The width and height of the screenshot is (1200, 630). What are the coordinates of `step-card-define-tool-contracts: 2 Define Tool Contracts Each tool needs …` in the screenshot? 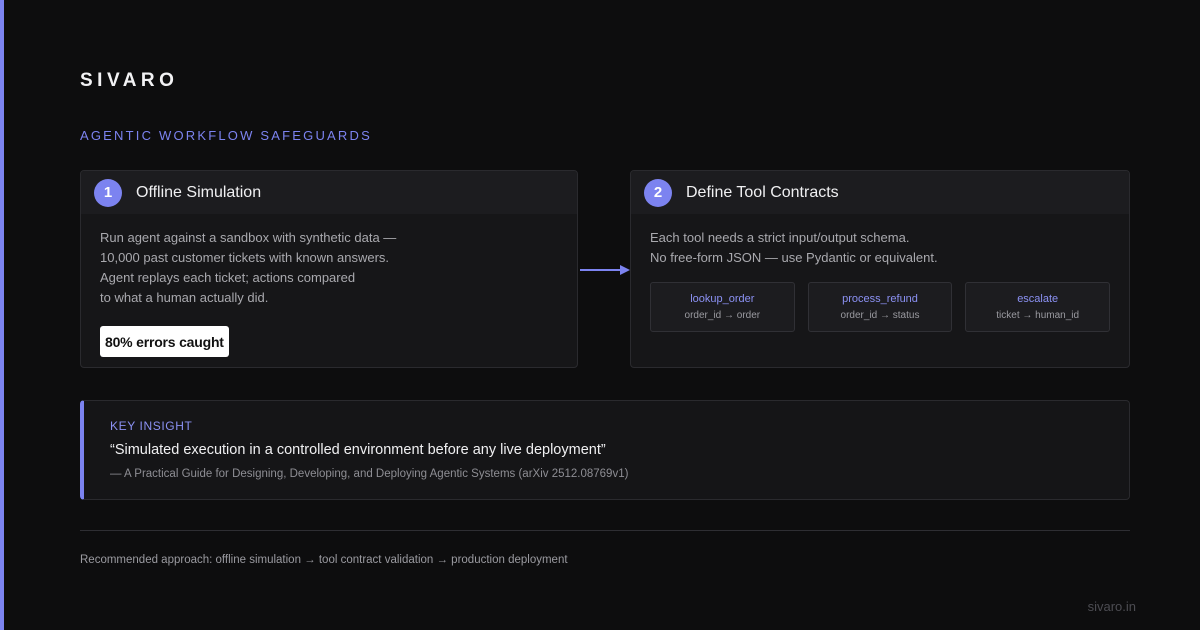 It's located at (880, 269).